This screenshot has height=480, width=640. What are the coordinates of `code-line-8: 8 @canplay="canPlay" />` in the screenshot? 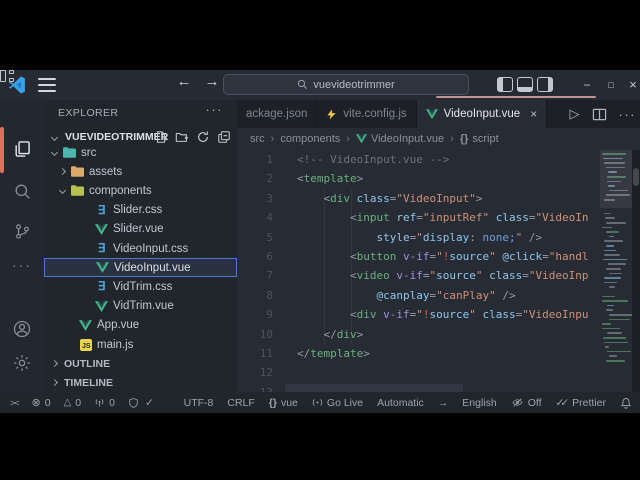 It's located at (438, 295).